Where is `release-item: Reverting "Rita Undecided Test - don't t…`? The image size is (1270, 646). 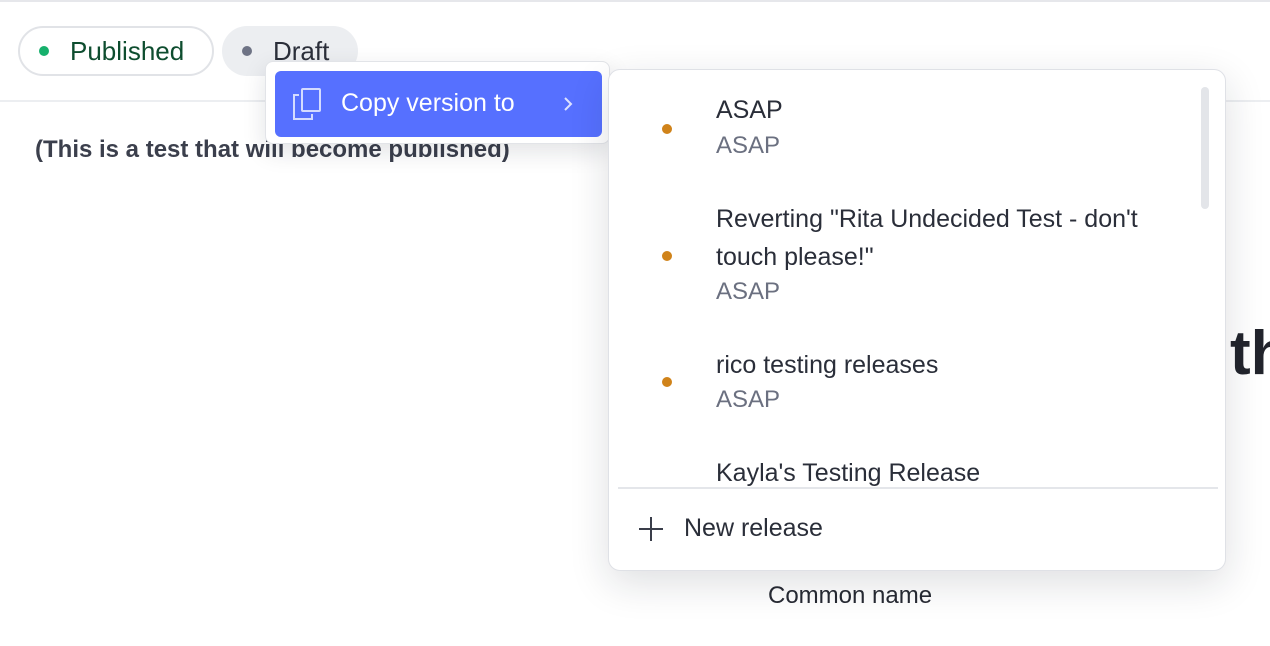
release-item: Reverting "Rita Undecided Test - don't t… is located at coordinates (904, 255).